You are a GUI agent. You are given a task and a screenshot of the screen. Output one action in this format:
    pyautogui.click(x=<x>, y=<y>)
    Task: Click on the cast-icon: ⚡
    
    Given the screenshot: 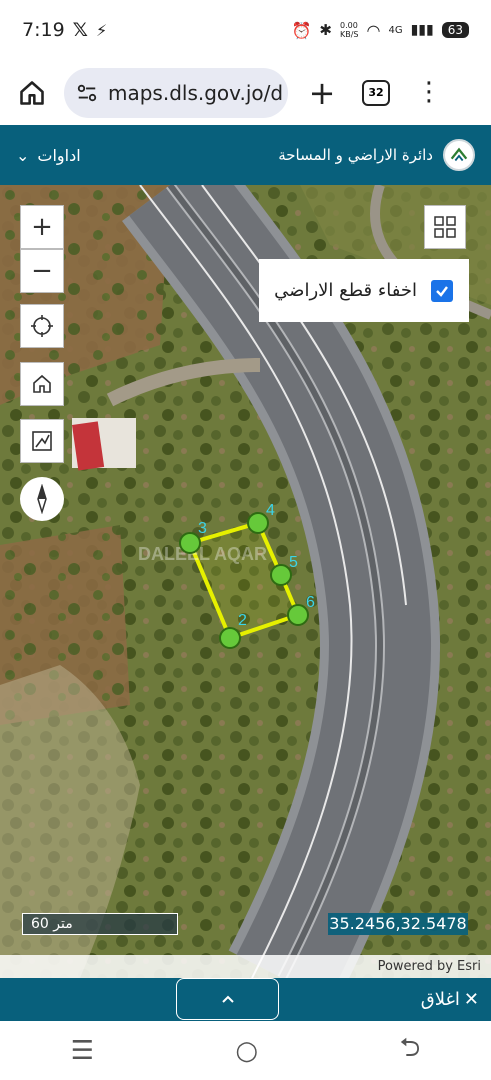 What is the action you would take?
    pyautogui.click(x=101, y=30)
    